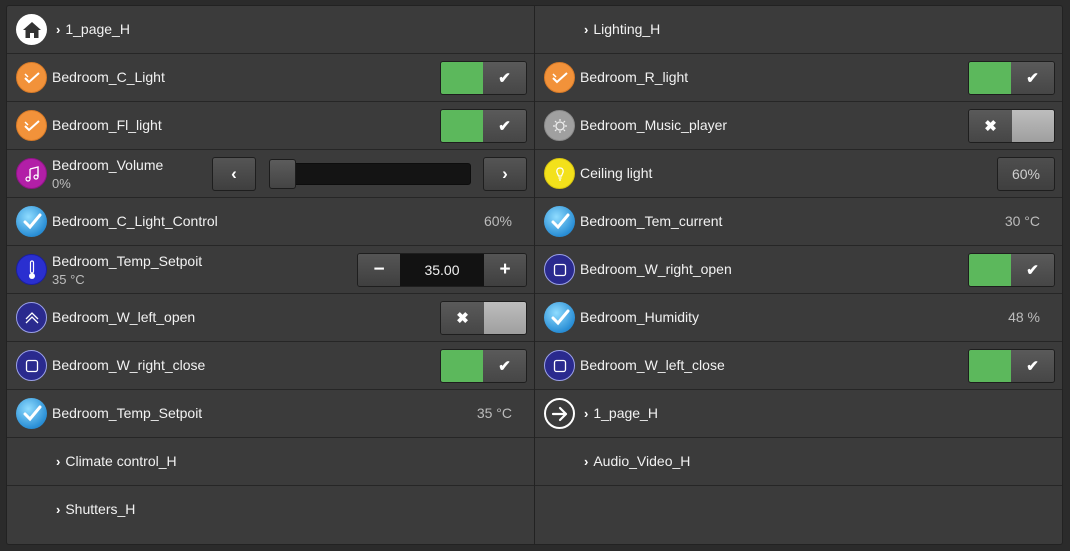  I want to click on row-bedroom-w-right-close: Bedroom_W_right_close ✔, so click(270, 366).